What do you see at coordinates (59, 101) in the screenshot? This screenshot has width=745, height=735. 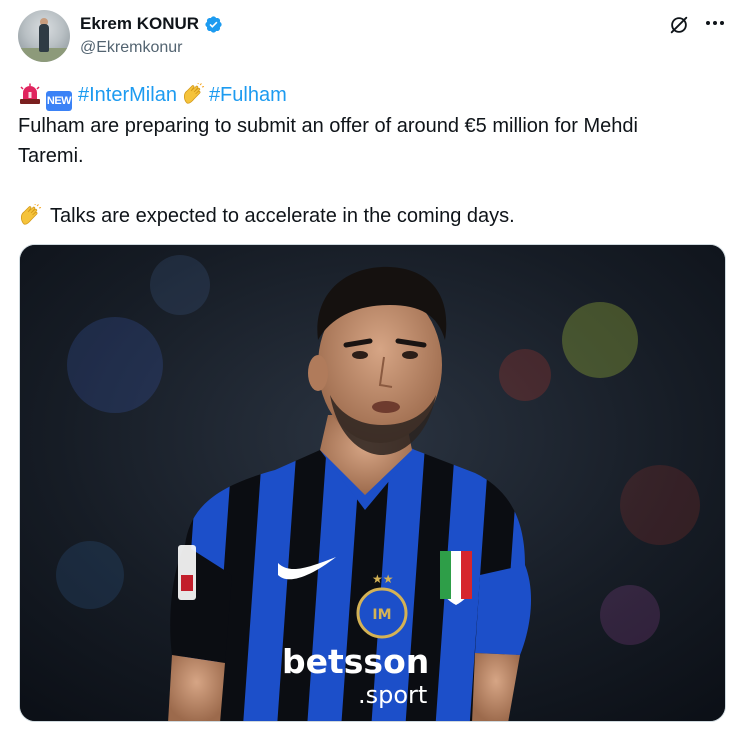 I see `new-emoji-icon: NEW` at bounding box center [59, 101].